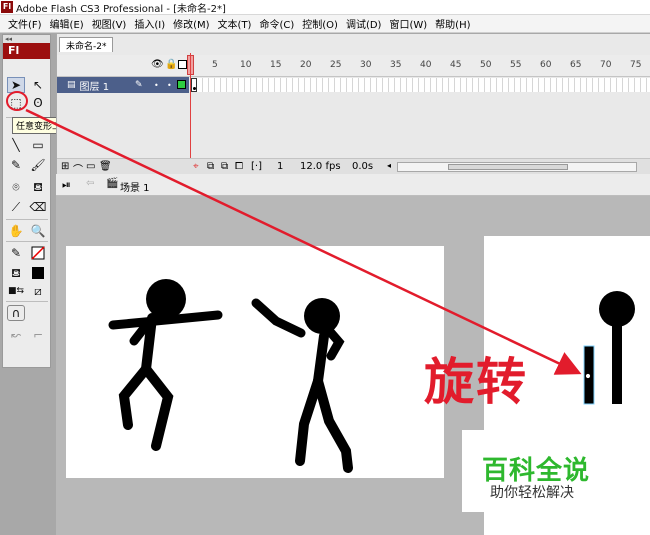  I want to click on fill-color-icon: ⛾, so click(16, 273).